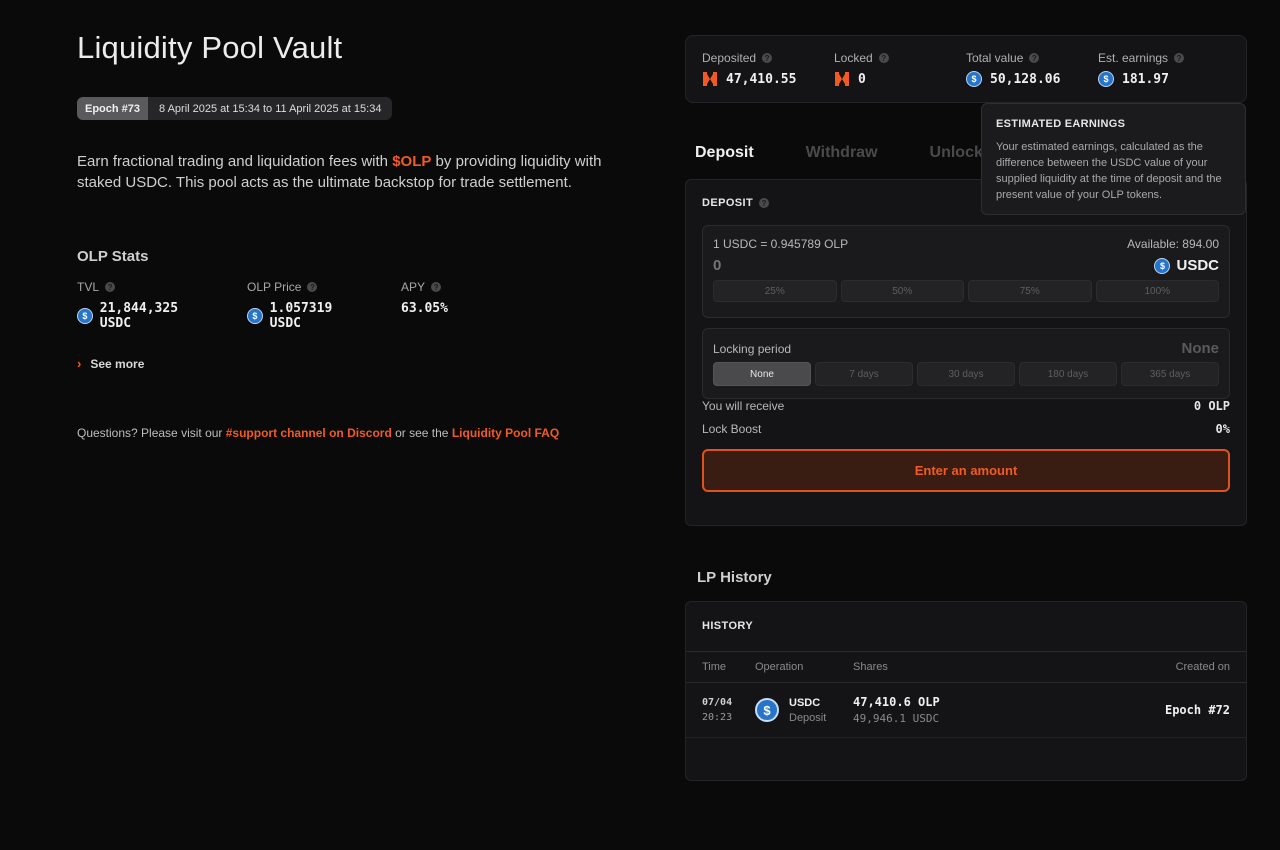 The width and height of the screenshot is (1280, 850). I want to click on stat-olp-price-value: 1.057319 USDC, so click(301, 316).